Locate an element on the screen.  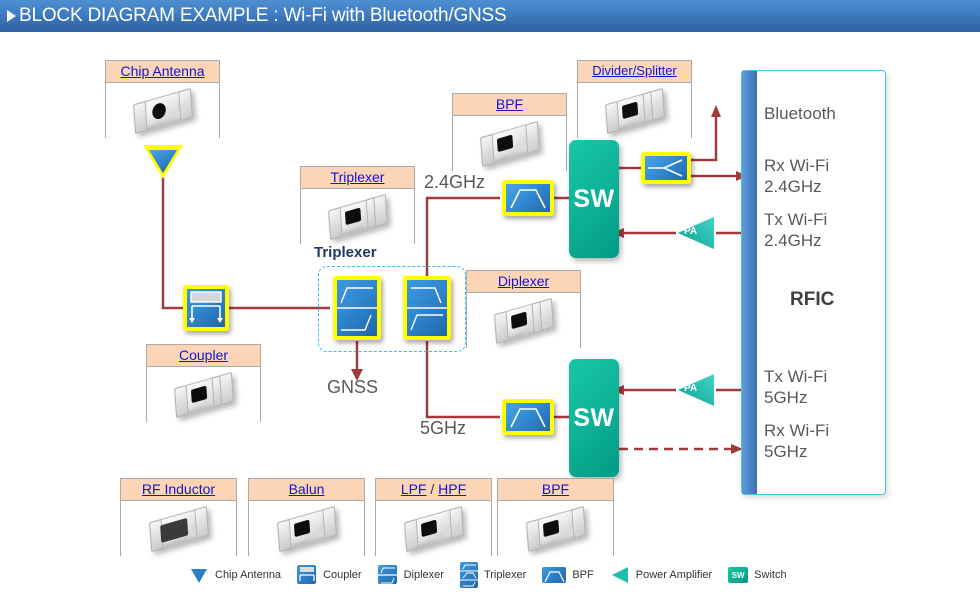
power-amplifier-5ghz: PA is located at coordinates (696, 390).